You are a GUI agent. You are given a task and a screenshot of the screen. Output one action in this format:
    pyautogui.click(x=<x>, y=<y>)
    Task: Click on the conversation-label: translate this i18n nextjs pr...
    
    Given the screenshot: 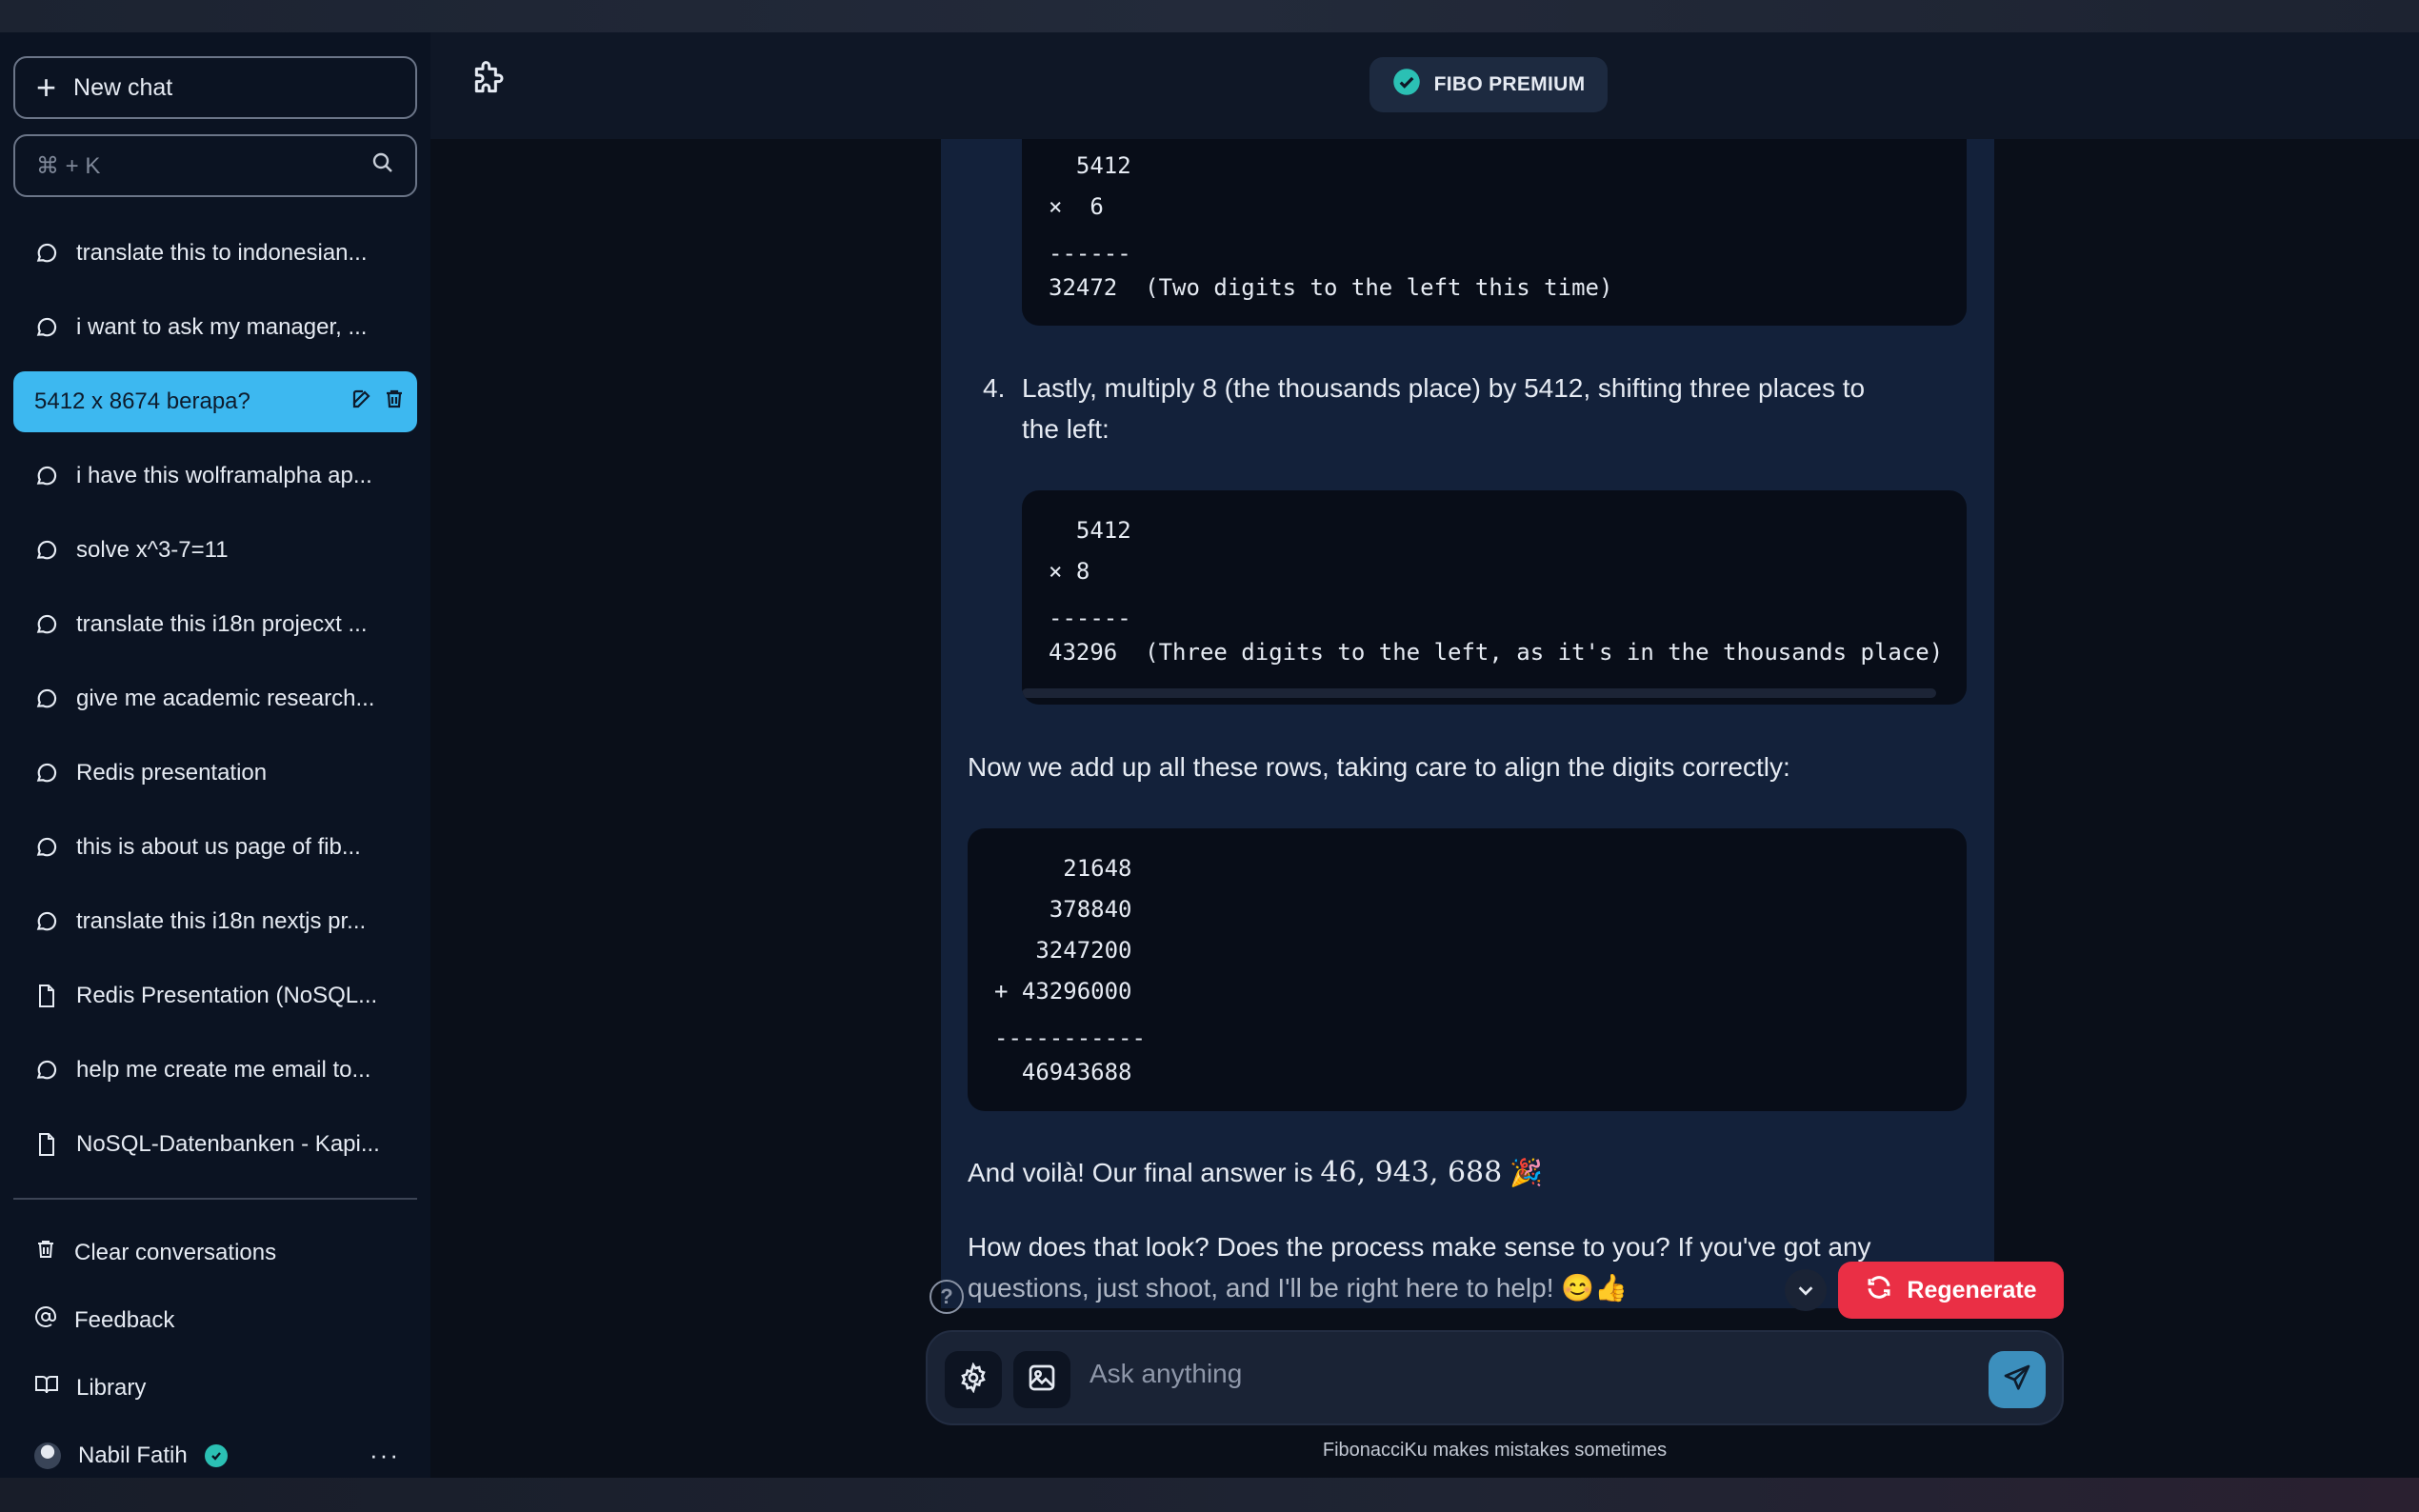 What is the action you would take?
    pyautogui.click(x=221, y=921)
    